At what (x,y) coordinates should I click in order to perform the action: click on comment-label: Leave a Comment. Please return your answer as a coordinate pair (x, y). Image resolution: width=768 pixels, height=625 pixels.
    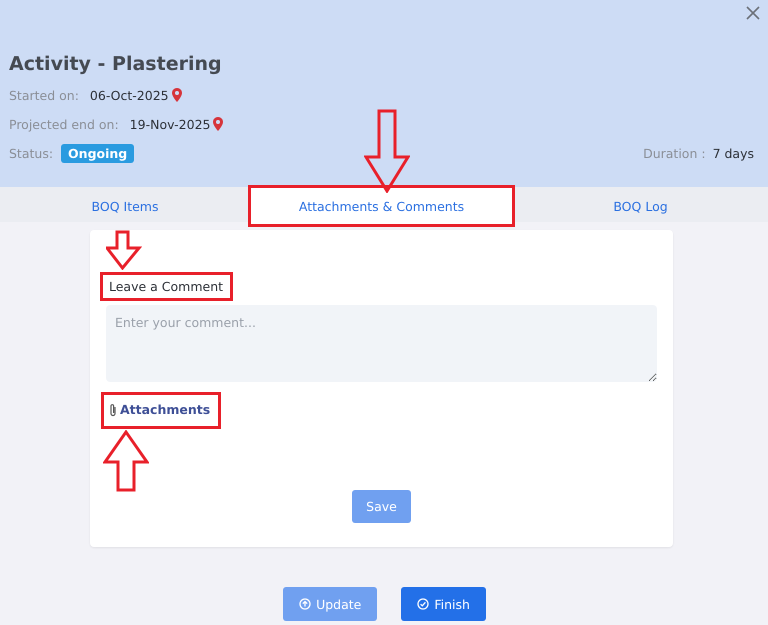
    Looking at the image, I should click on (167, 286).